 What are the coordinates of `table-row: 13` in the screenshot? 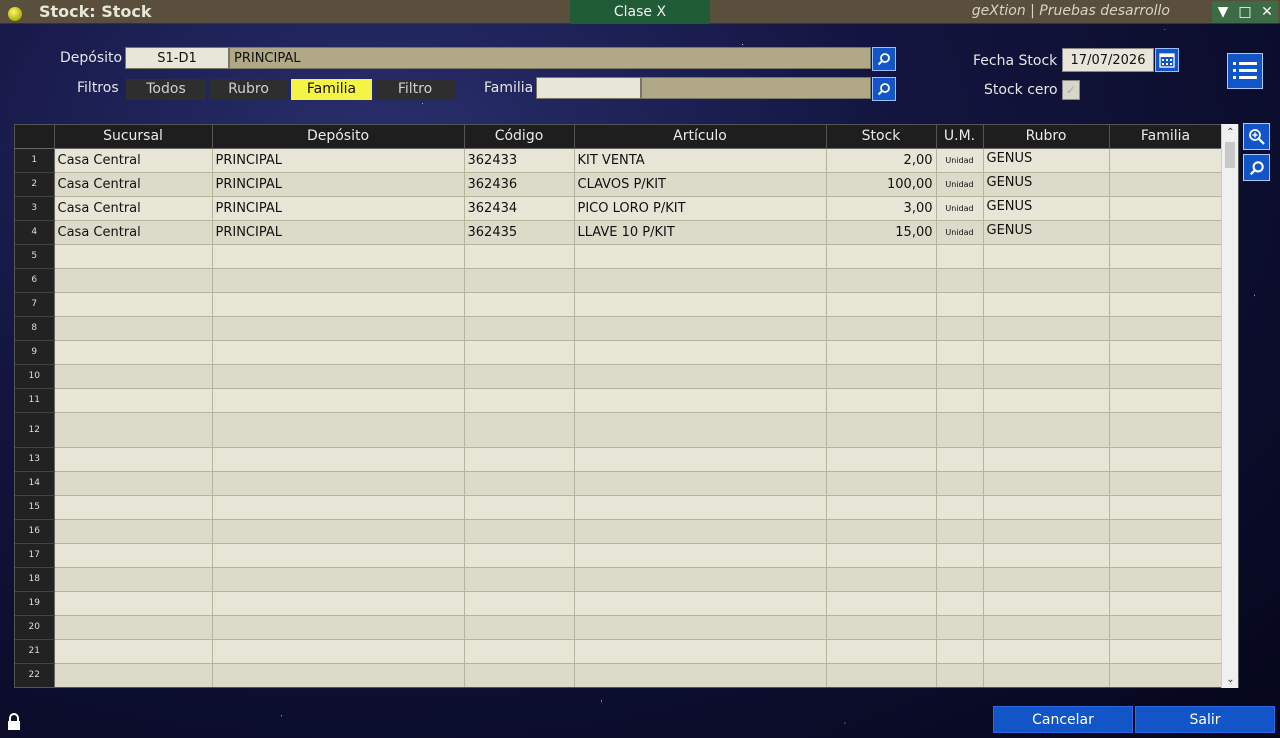 It's located at (619, 459).